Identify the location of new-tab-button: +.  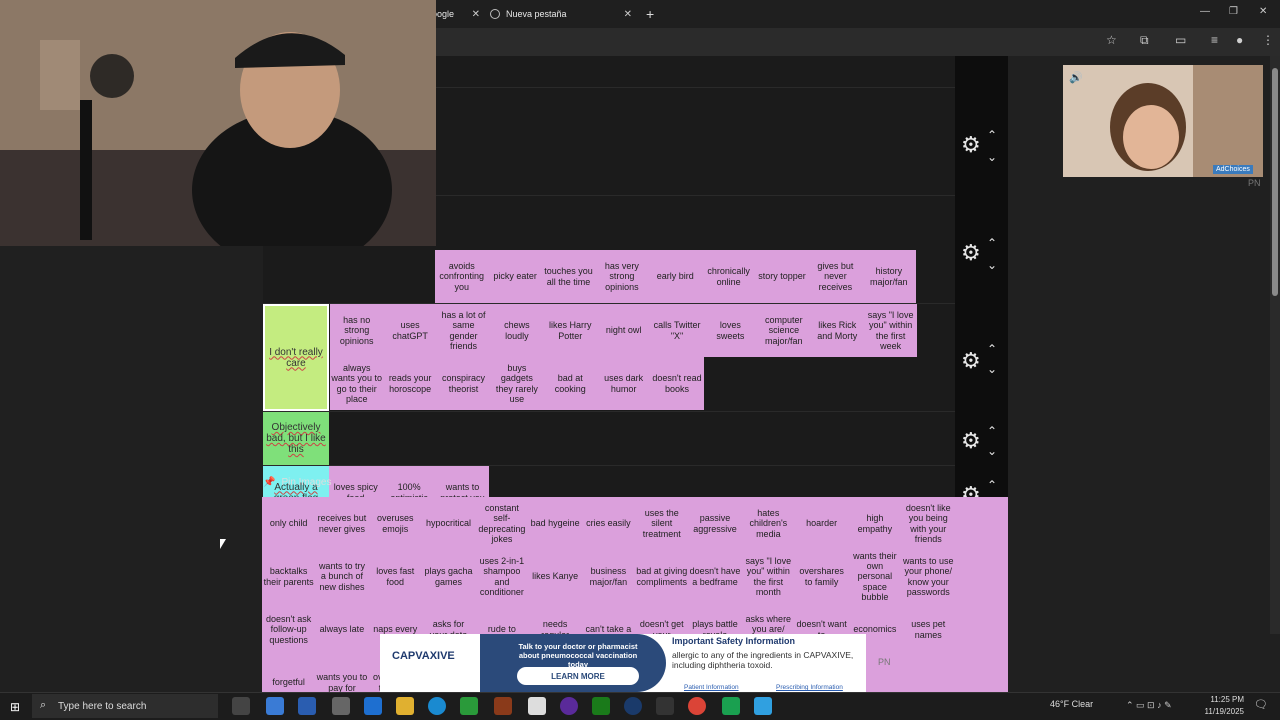
(650, 14).